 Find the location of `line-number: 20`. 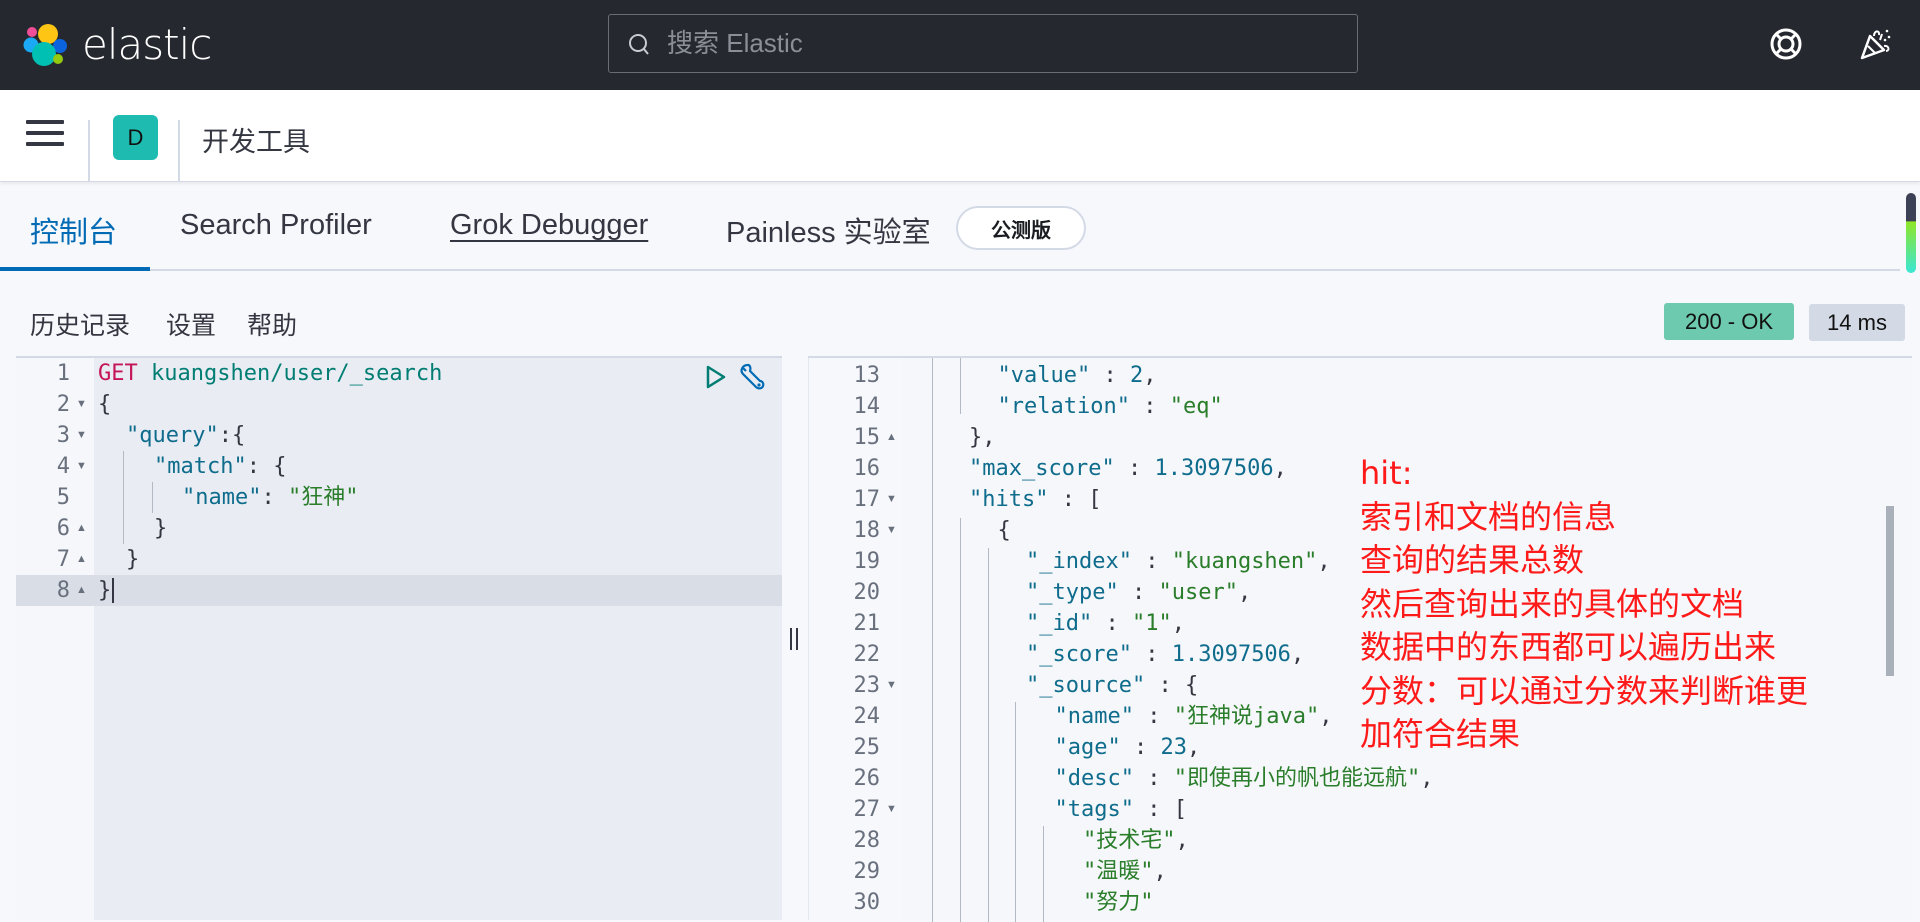

line-number: 20 is located at coordinates (867, 592).